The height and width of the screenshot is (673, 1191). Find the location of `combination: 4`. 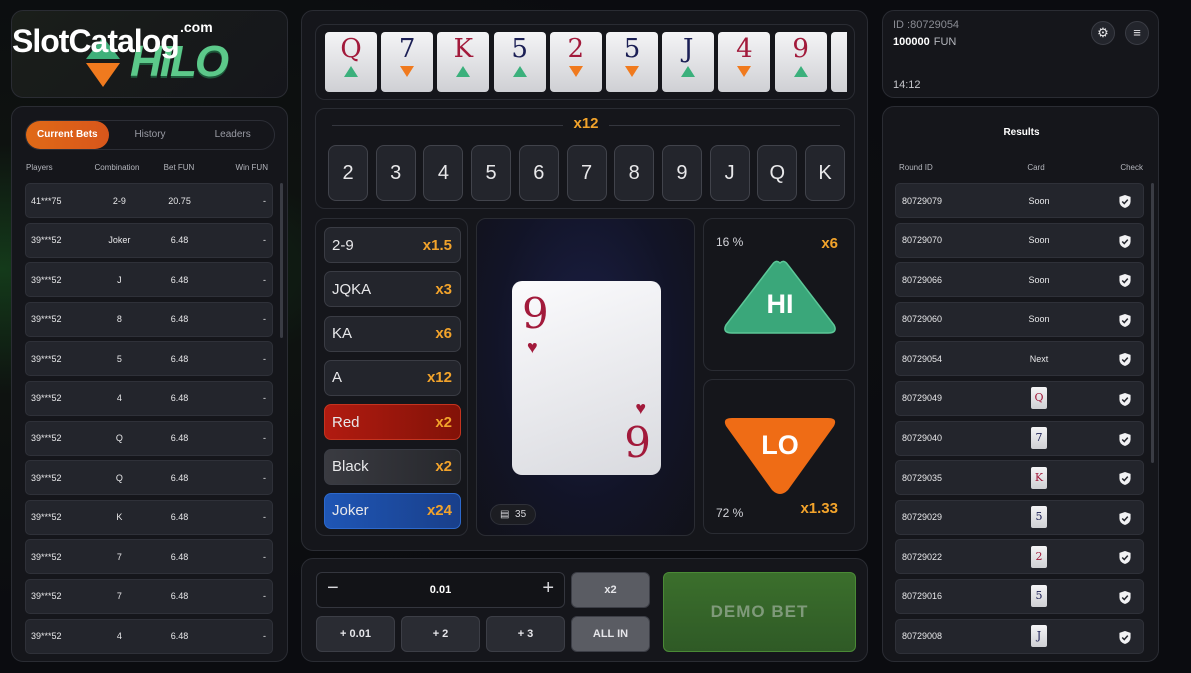

combination: 4 is located at coordinates (119, 398).